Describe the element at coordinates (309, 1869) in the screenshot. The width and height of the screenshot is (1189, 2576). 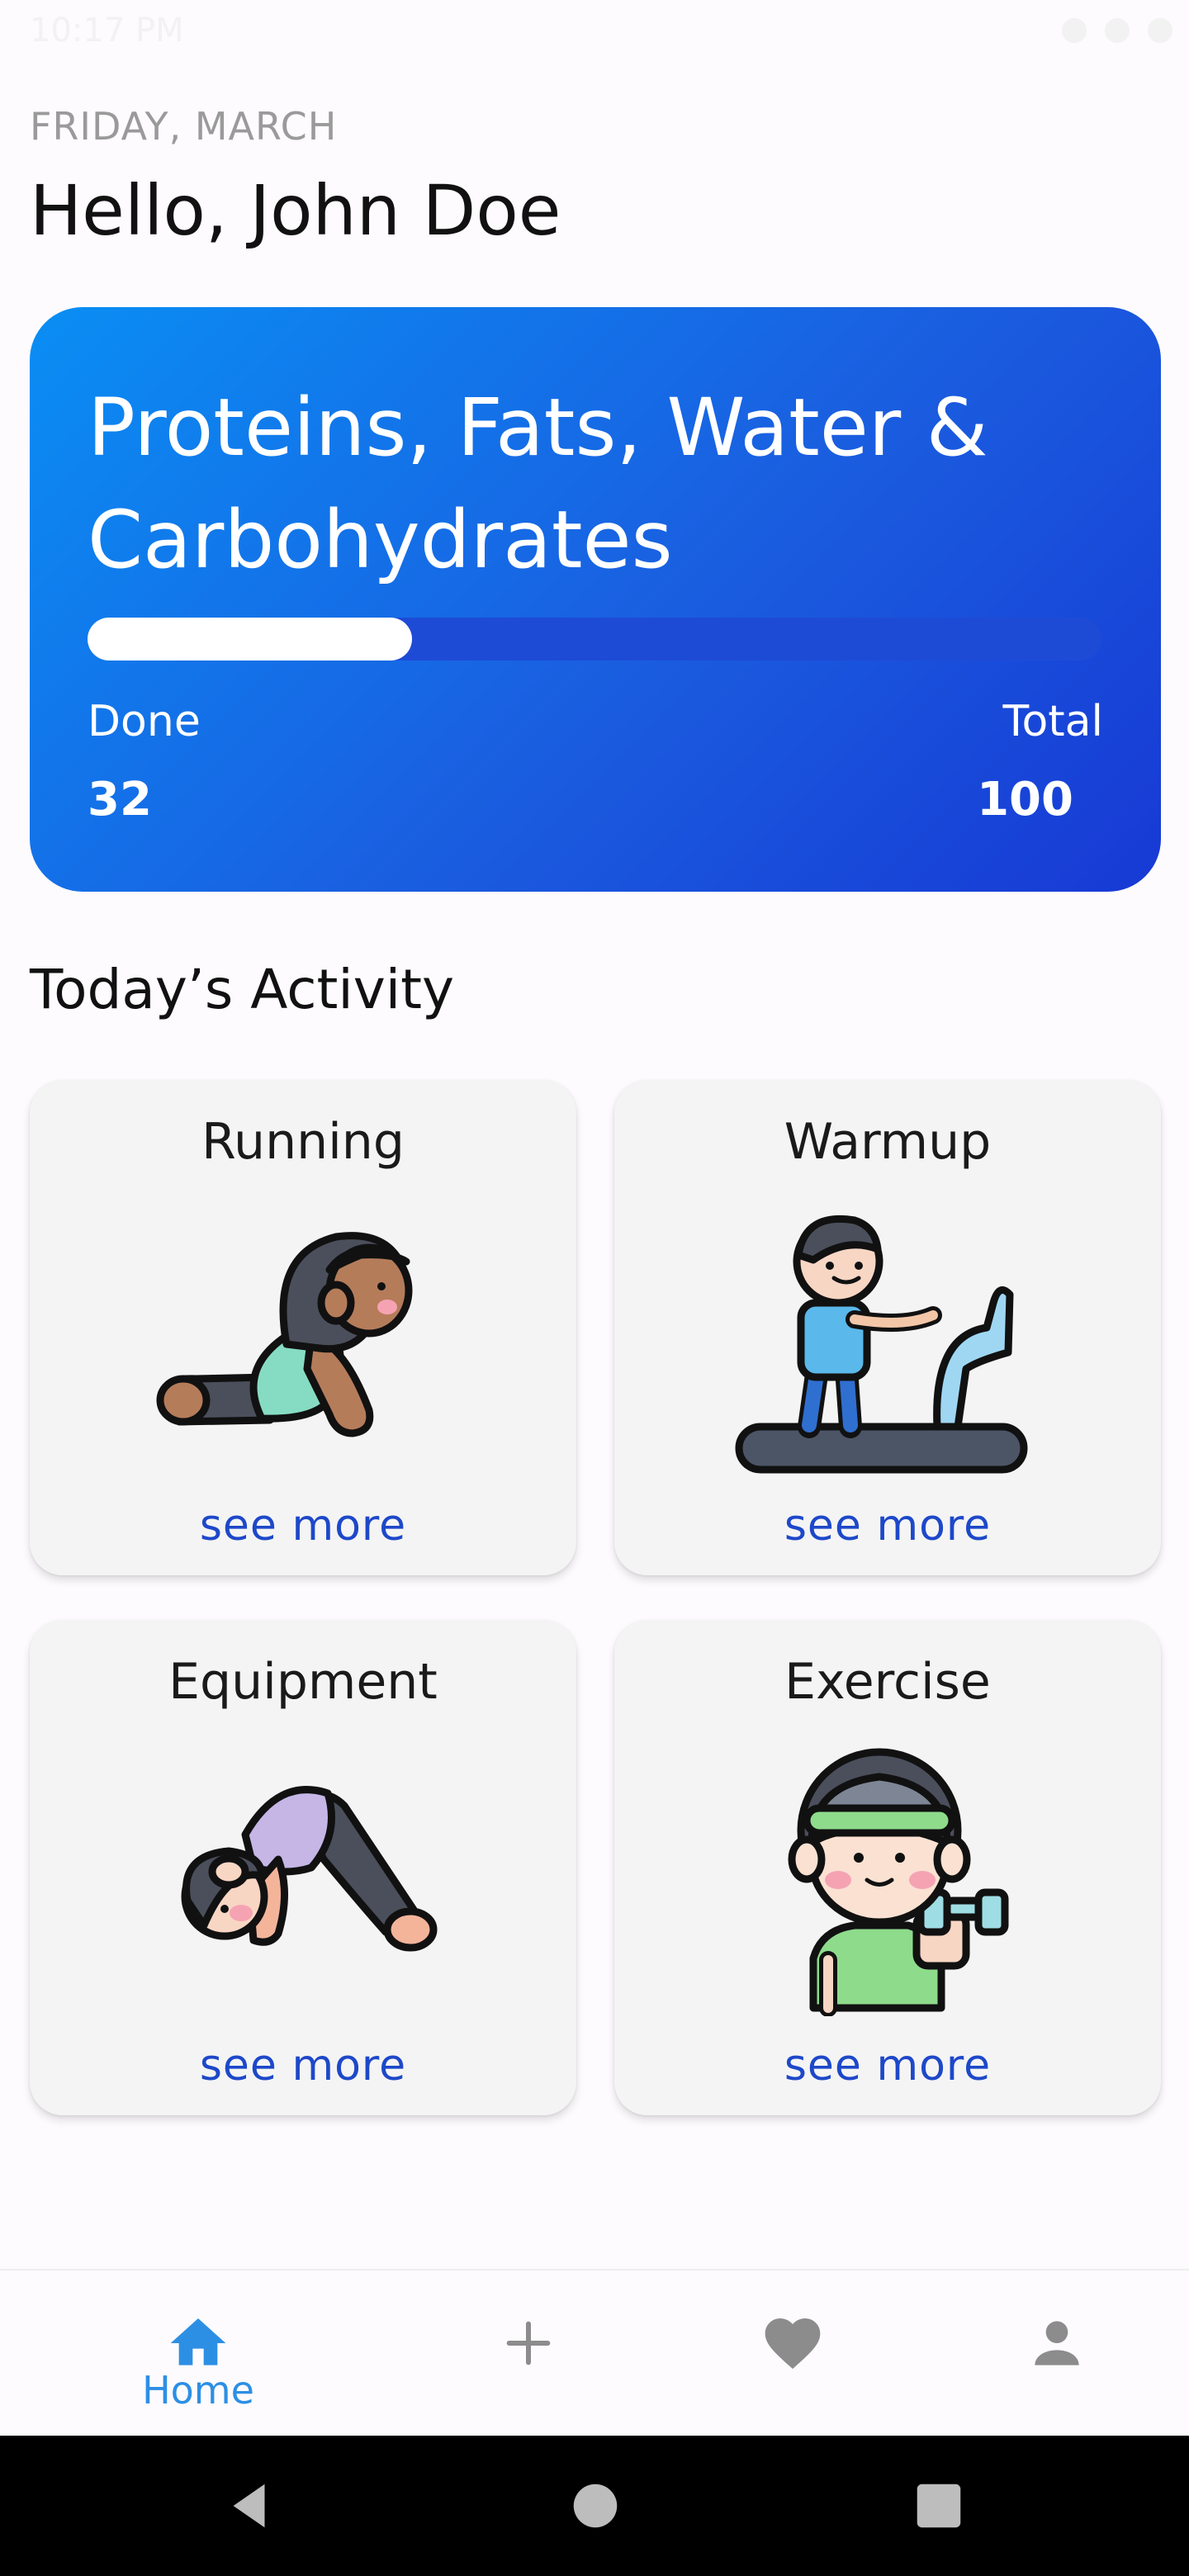
I see `downward-dog-illustration` at that location.